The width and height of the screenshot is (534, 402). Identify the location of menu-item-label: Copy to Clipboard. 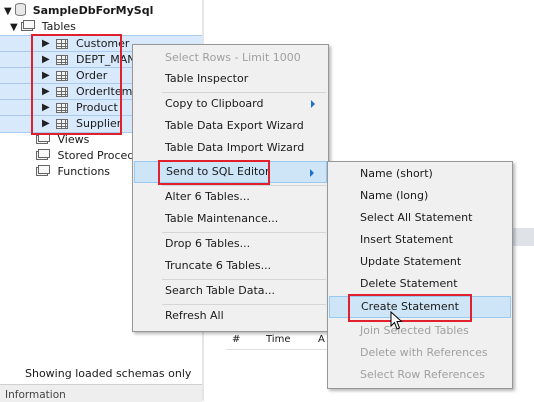
(214, 103).